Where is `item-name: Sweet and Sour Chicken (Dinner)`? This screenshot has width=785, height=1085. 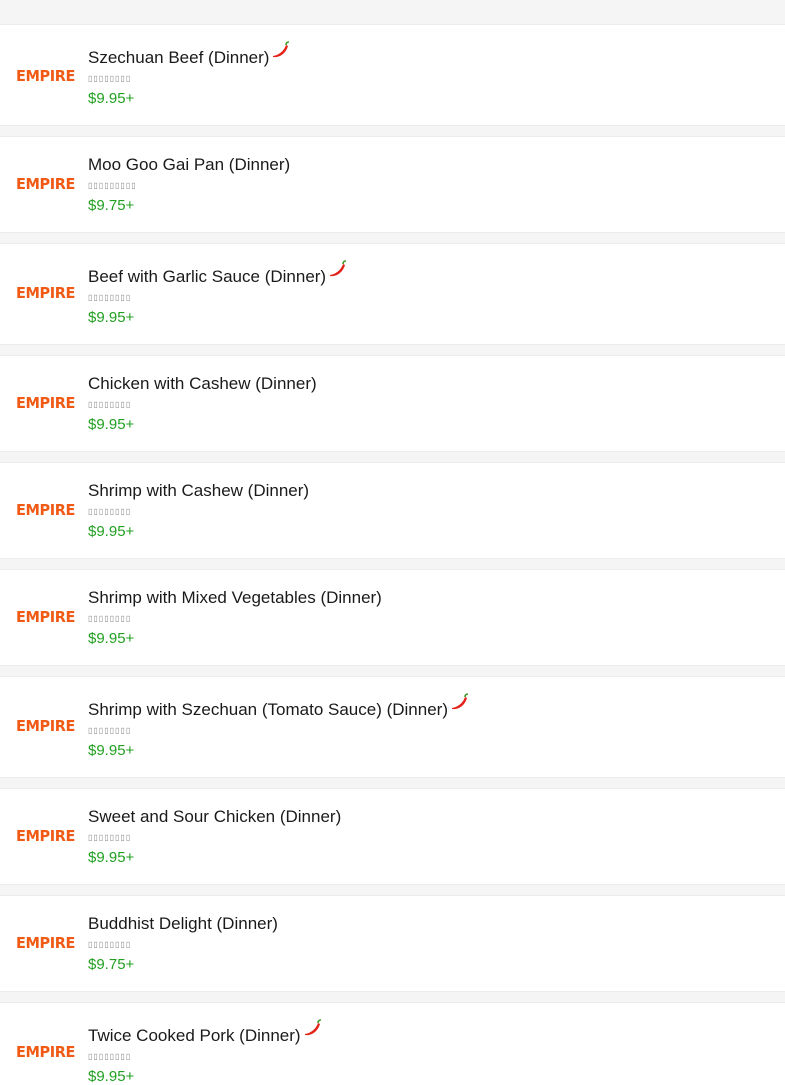 item-name: Sweet and Sour Chicken (Dinner) is located at coordinates (215, 816).